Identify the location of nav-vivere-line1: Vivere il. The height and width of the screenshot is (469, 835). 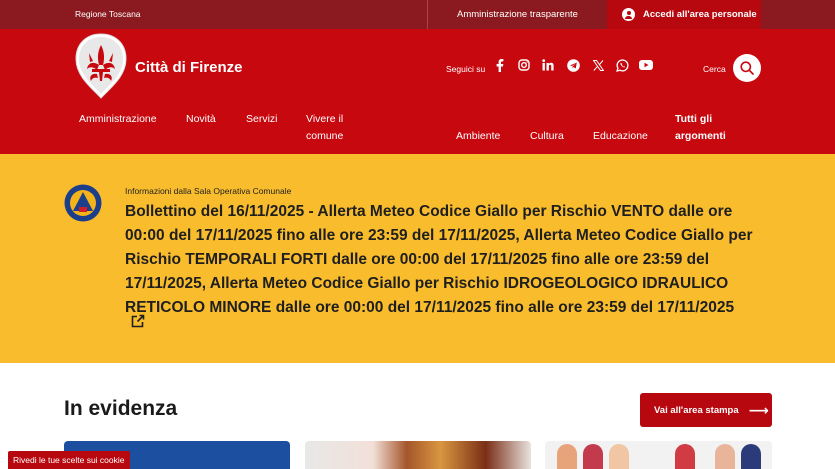
(325, 119).